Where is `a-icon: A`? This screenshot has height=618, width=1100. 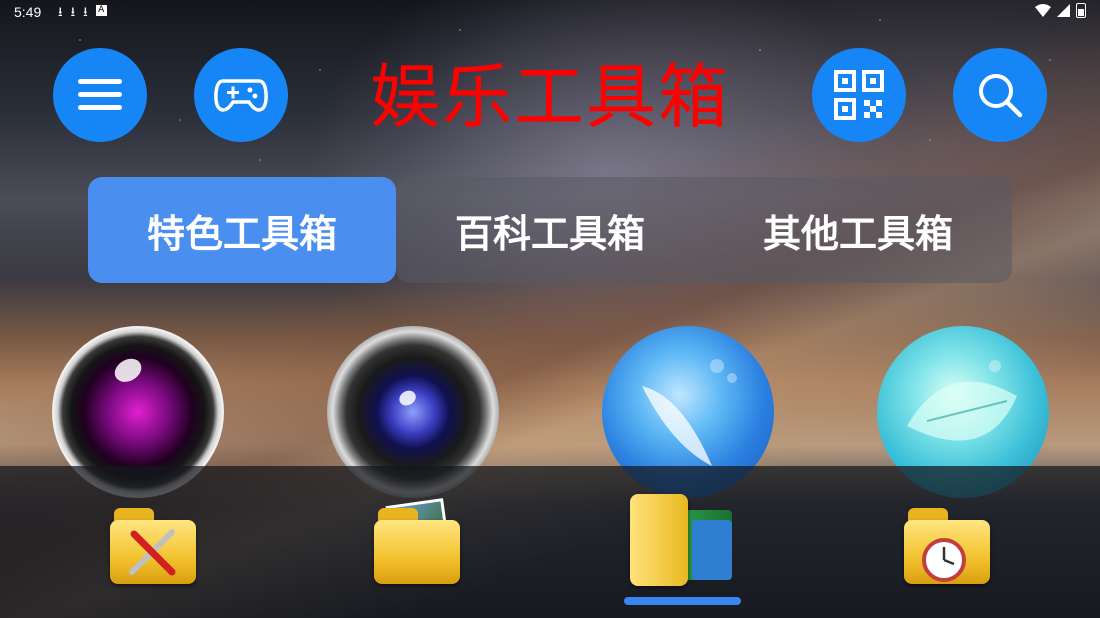
a-icon: A is located at coordinates (101, 10).